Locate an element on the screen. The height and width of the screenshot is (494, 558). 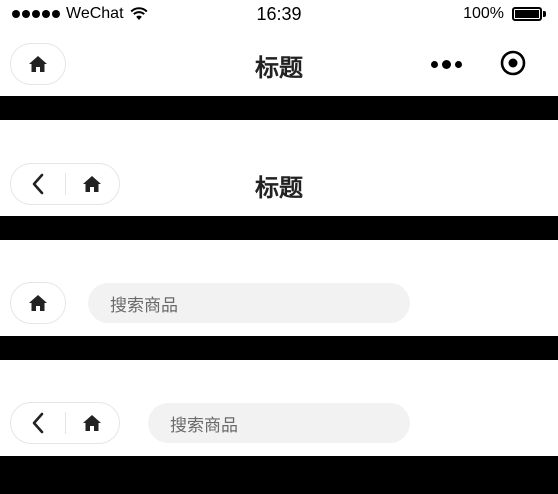
status-bar: WeChat 16:39 100% is located at coordinates (279, 15).